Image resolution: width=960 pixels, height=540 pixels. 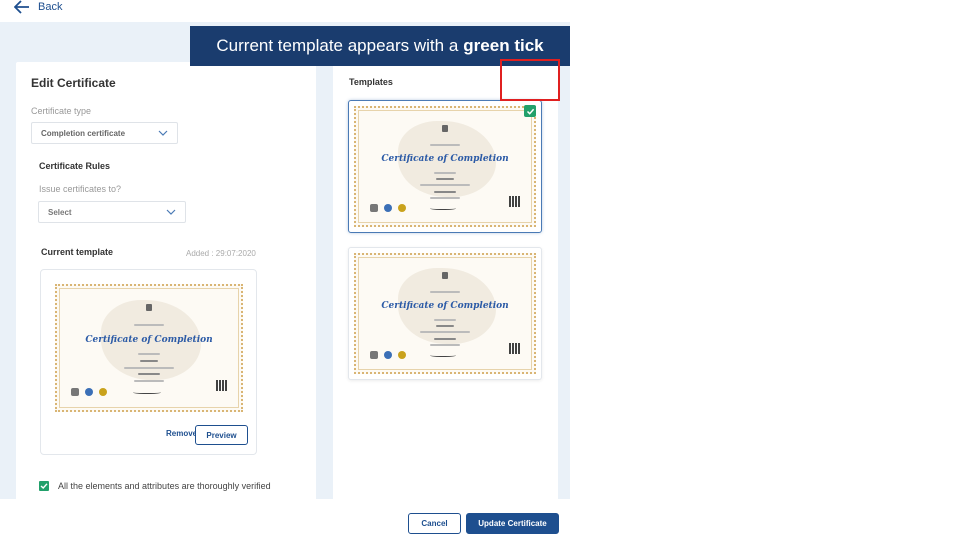 What do you see at coordinates (50, 7) in the screenshot?
I see `back-label: Back` at bounding box center [50, 7].